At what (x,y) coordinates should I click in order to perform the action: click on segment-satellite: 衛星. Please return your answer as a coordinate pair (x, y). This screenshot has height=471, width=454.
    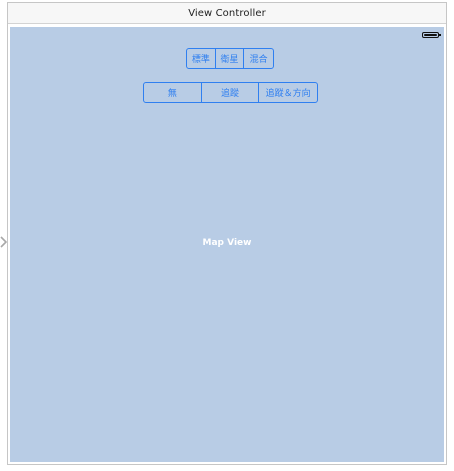
    Looking at the image, I should click on (230, 58).